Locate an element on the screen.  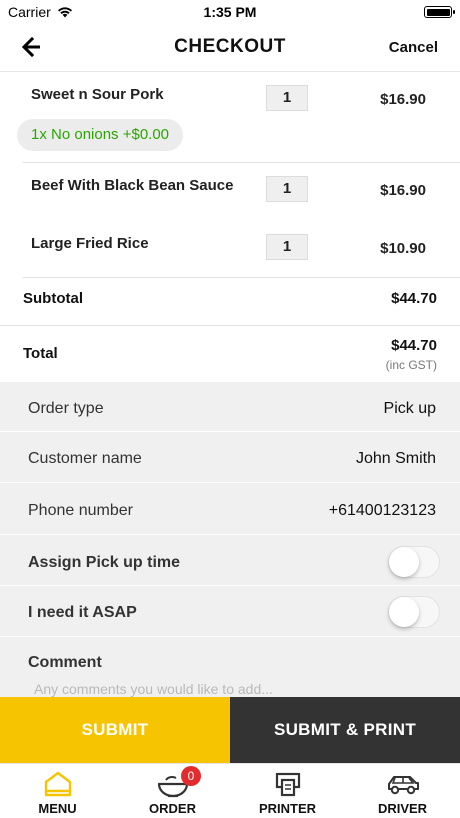
car-icon is located at coordinates (403, 785).